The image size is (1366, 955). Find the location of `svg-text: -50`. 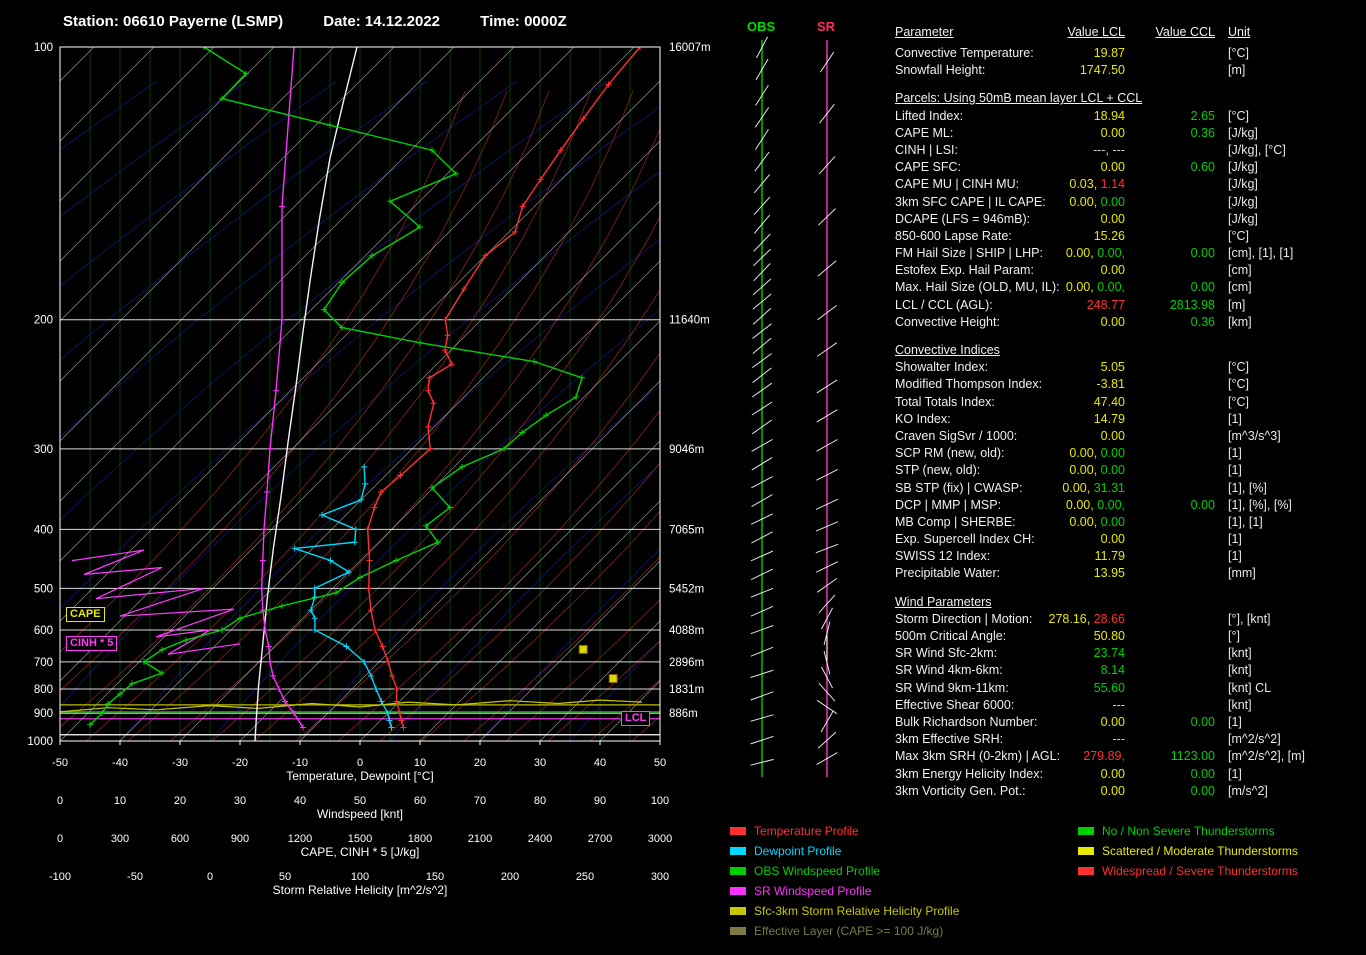

svg-text: -50 is located at coordinates (60, 763).